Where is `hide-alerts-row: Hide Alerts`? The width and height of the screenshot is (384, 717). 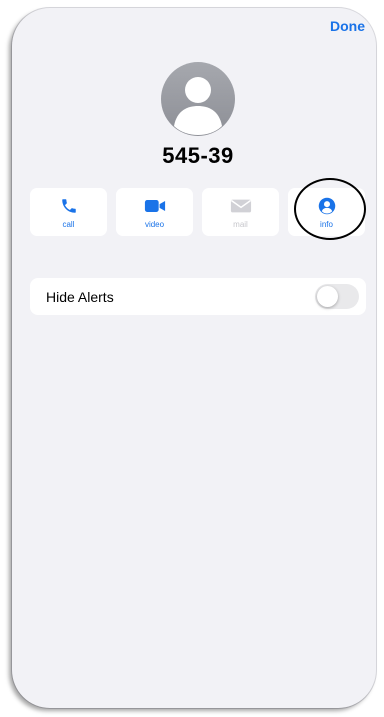
hide-alerts-row: Hide Alerts is located at coordinates (198, 296).